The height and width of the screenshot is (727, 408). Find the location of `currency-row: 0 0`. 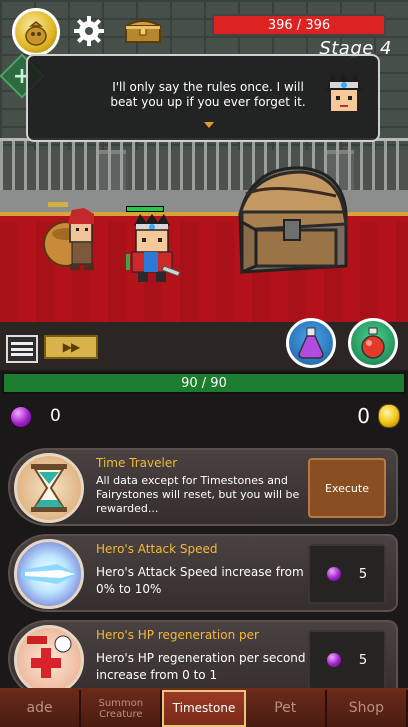

currency-row: 0 0 is located at coordinates (204, 418).